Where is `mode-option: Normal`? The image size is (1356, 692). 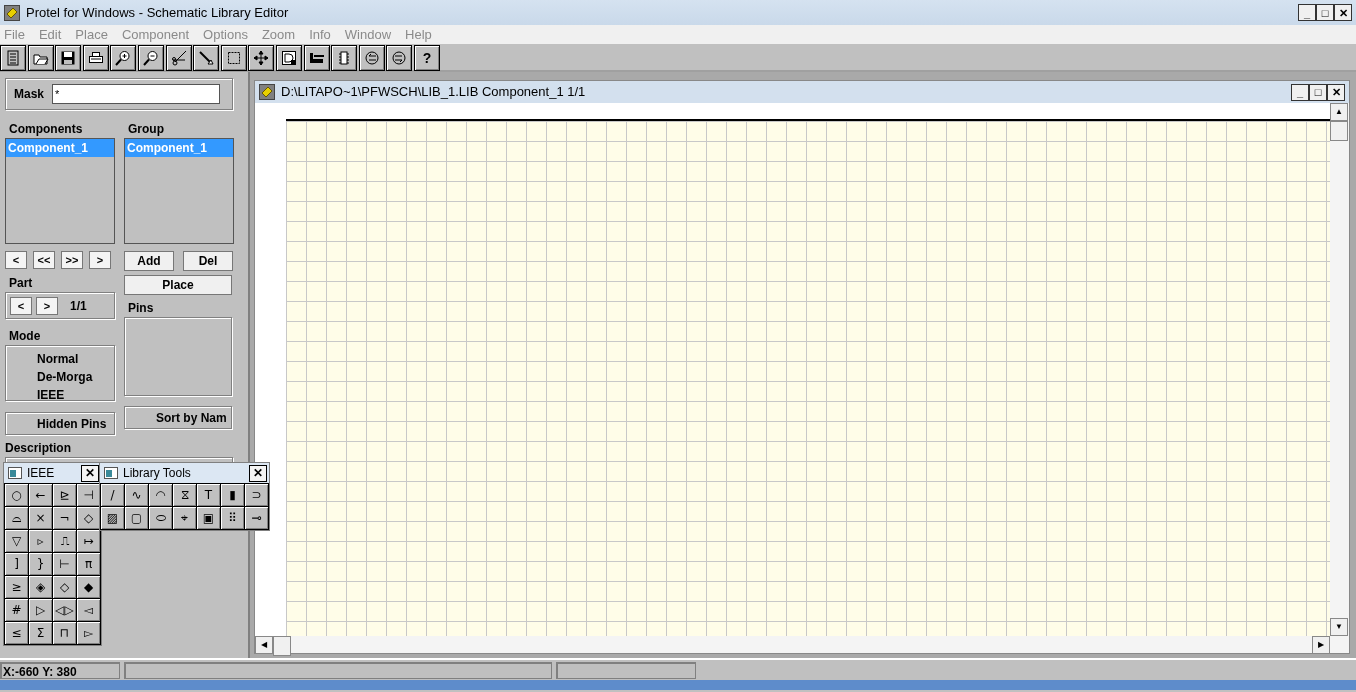 mode-option: Normal is located at coordinates (75, 359).